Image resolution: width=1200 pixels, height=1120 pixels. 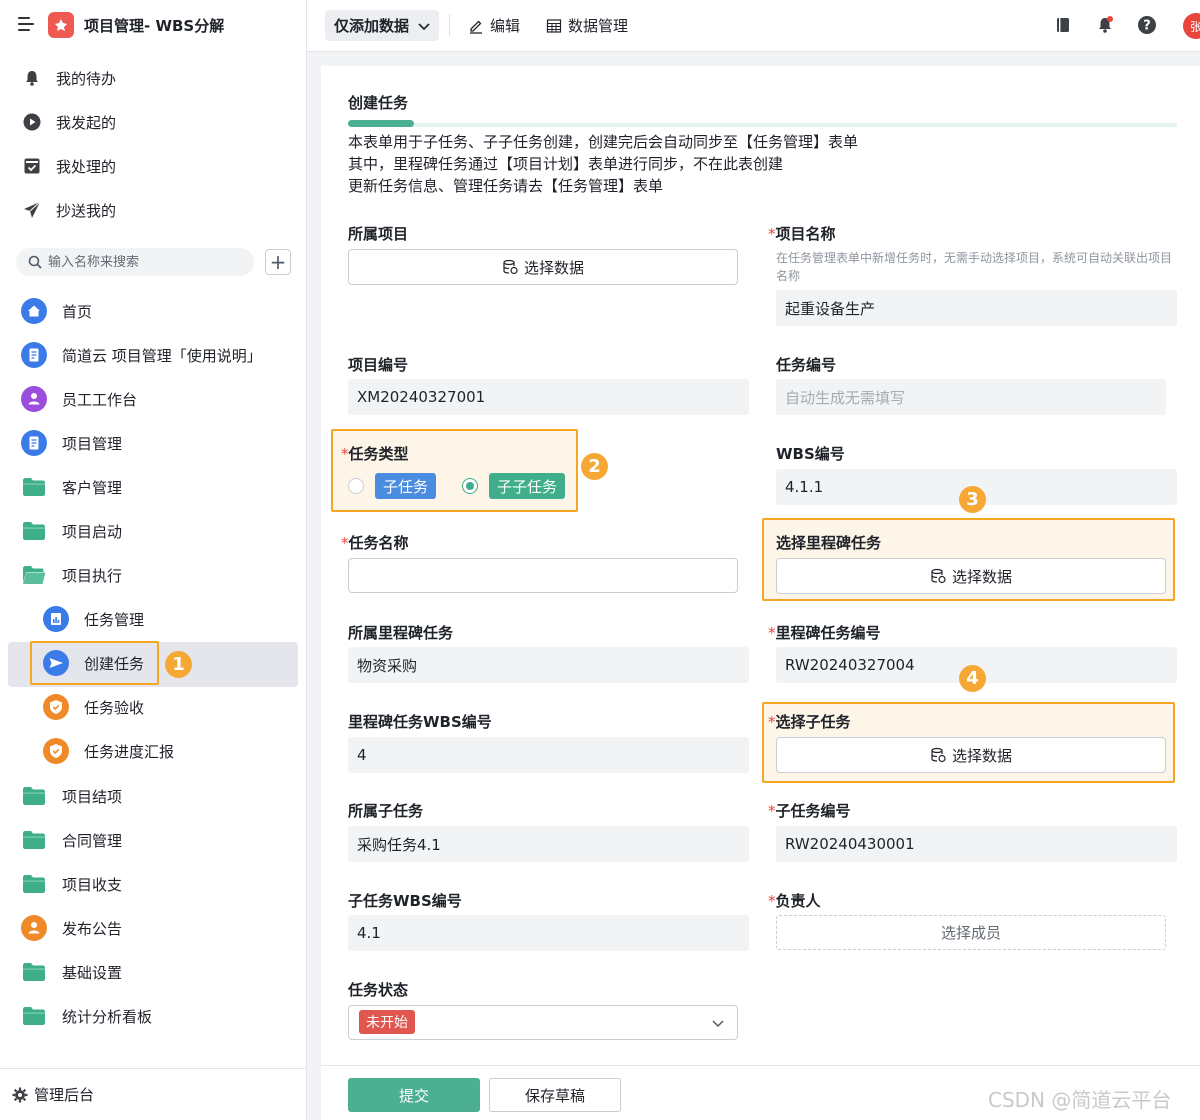 What do you see at coordinates (1063, 25) in the screenshot?
I see `book-icon` at bounding box center [1063, 25].